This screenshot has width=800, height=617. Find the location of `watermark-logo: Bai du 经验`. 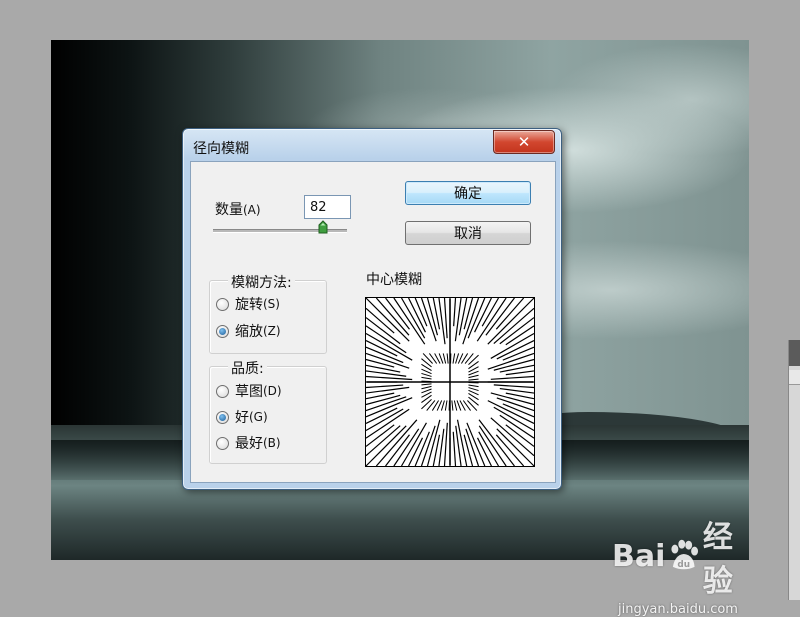

watermark-logo: Bai du 经验 is located at coordinates (687, 556).